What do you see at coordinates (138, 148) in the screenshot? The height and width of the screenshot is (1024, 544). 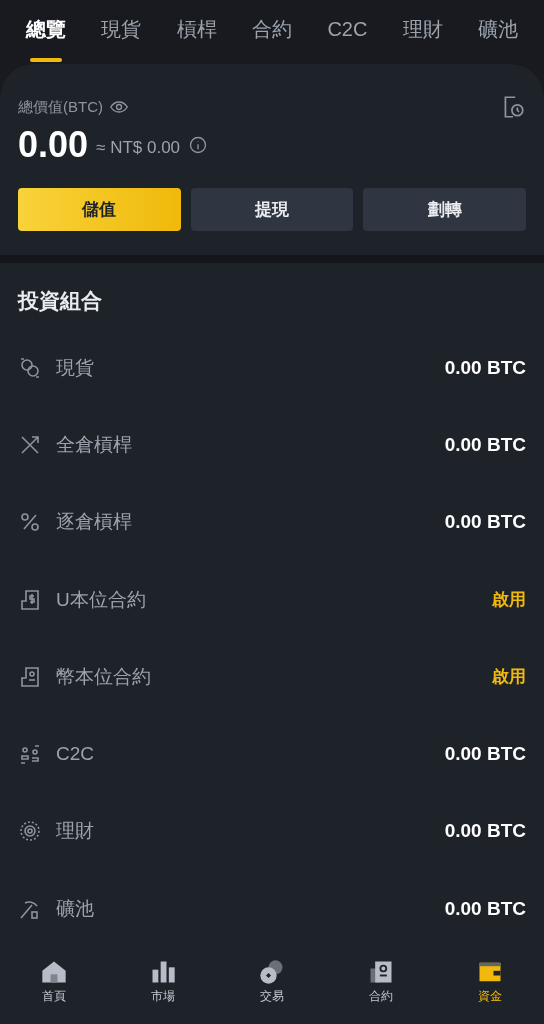 I see `fiat-amount: ≈ NT$ 0.00` at bounding box center [138, 148].